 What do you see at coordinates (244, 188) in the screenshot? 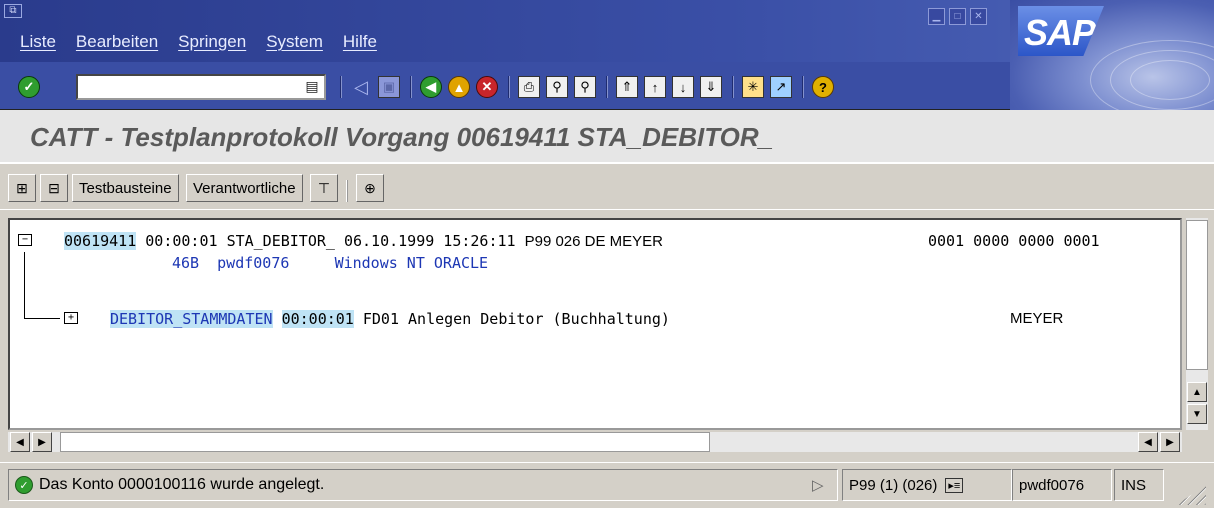
I see `verantwortliche-button: Verantwortliche` at bounding box center [244, 188].